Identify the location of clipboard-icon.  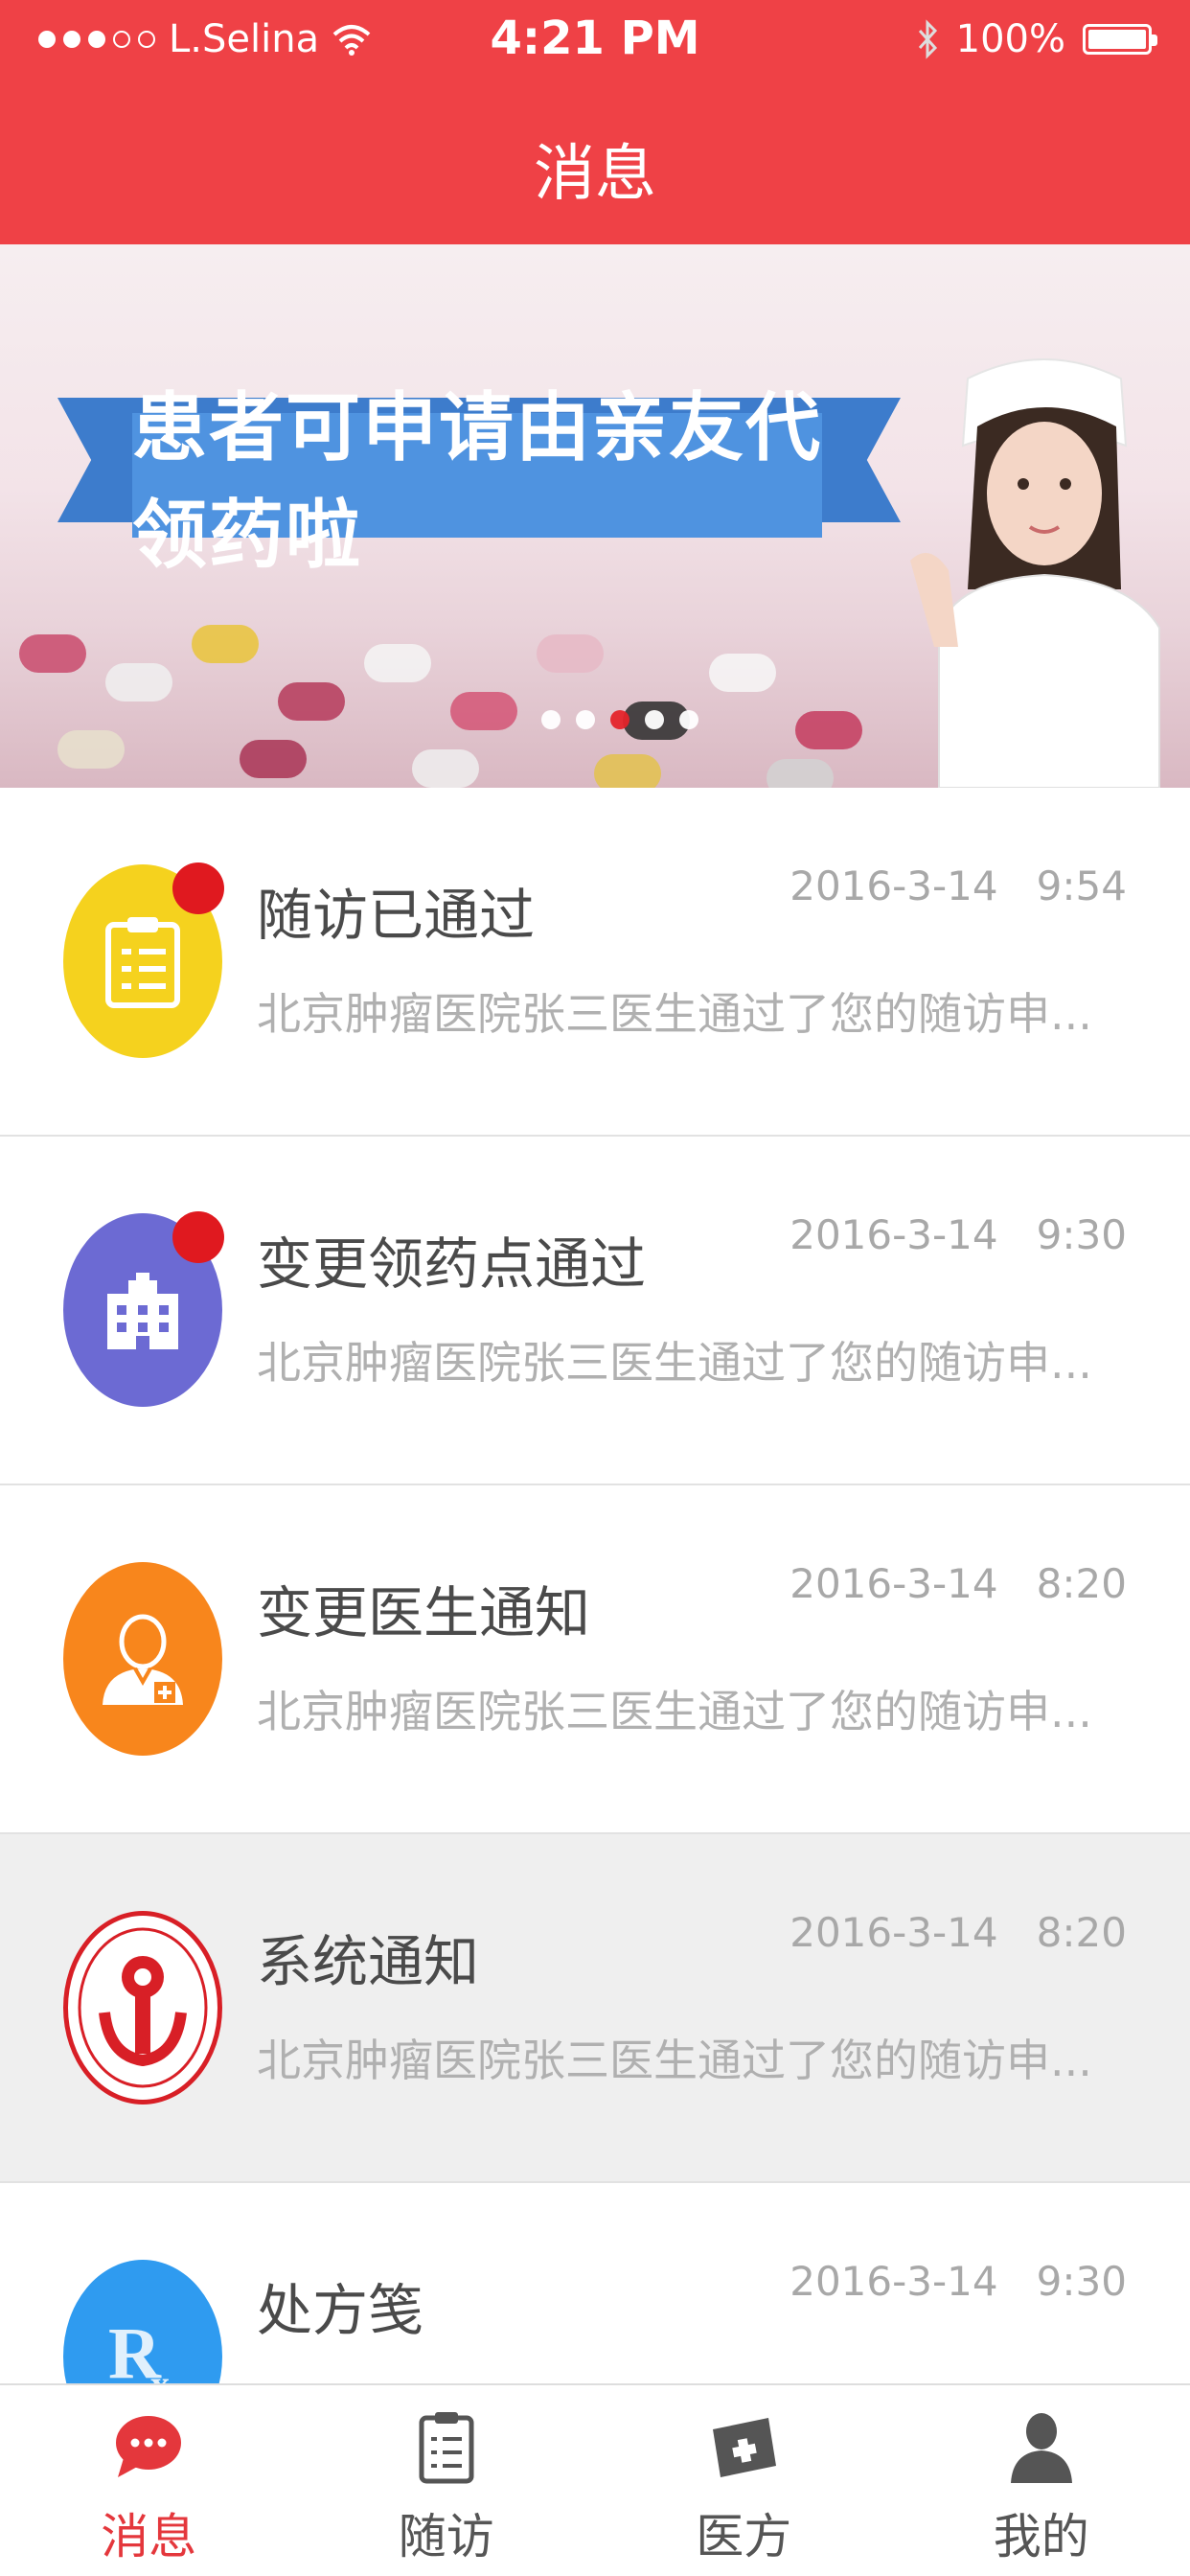
(447, 2448).